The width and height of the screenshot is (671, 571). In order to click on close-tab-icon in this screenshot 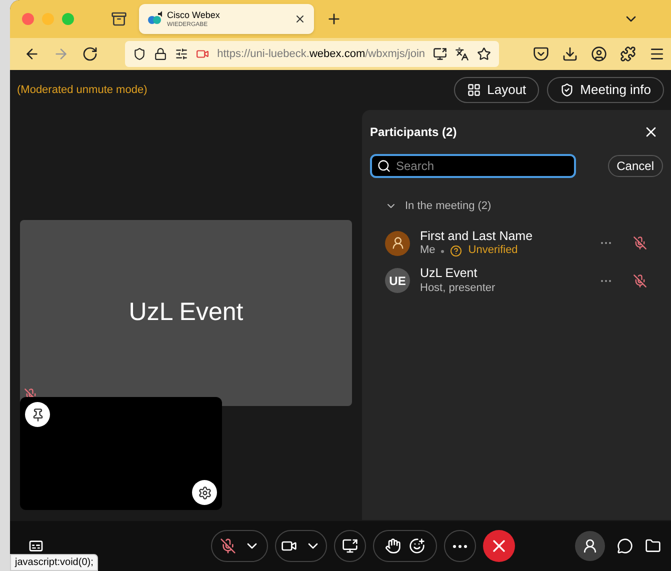, I will do `click(300, 19)`.